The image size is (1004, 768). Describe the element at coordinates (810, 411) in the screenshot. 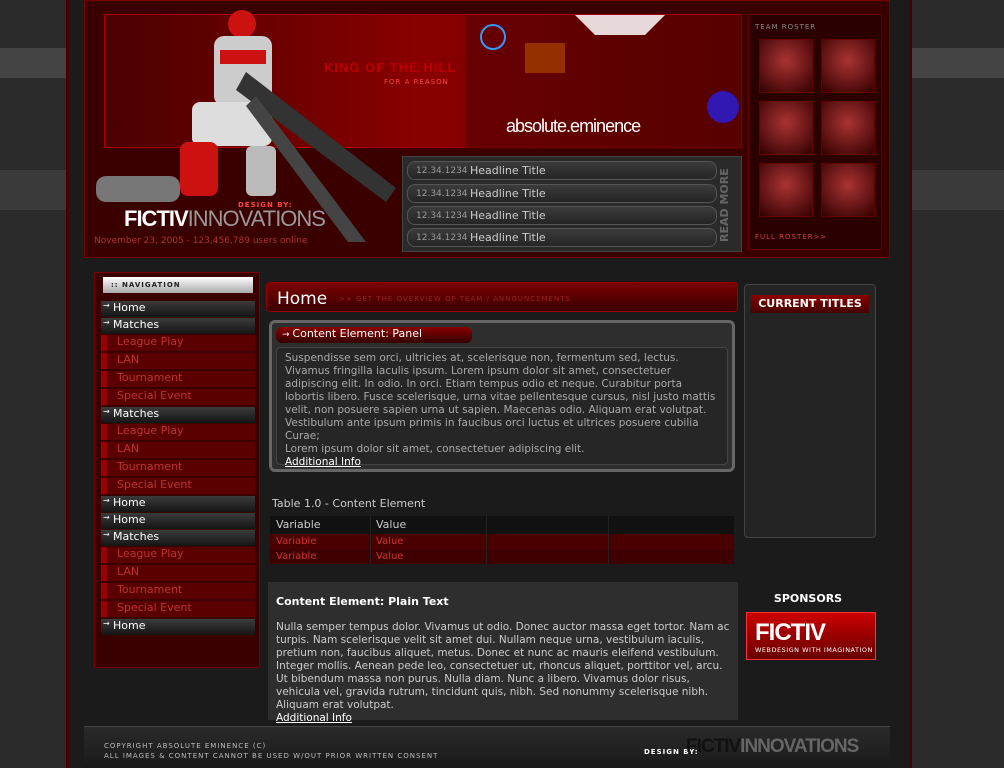

I see `current-titles-box: CURRENT TITLES` at that location.